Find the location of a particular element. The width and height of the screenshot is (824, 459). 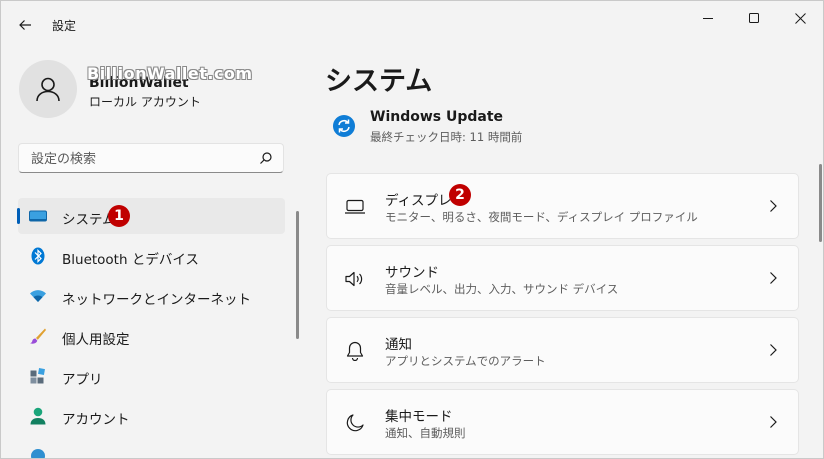

card-description: 通知、自動規則 is located at coordinates (425, 433).